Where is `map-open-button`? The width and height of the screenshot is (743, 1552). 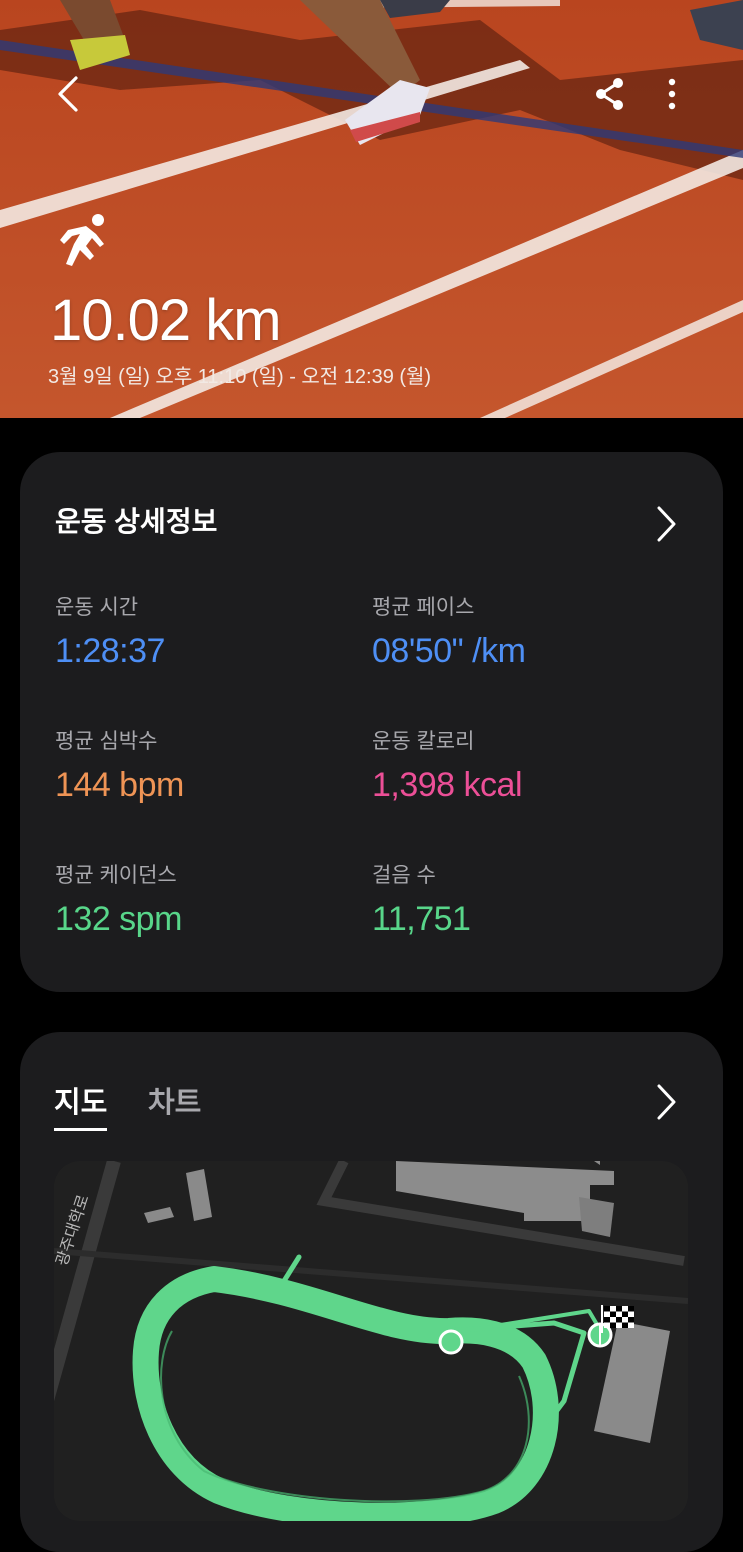 map-open-button is located at coordinates (666, 1102).